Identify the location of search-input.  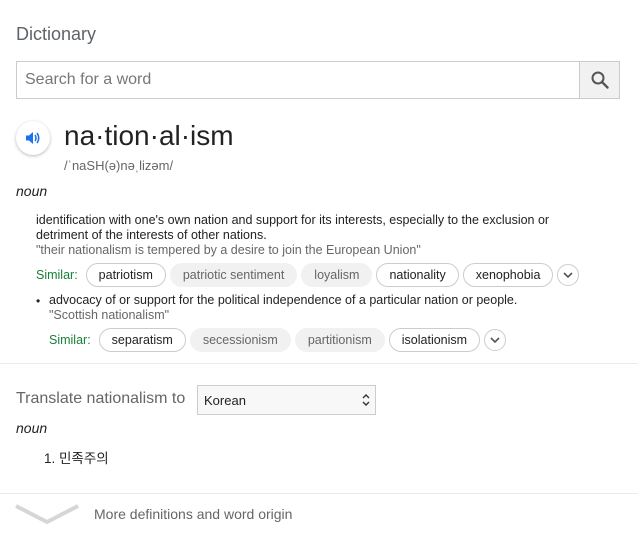
(299, 80).